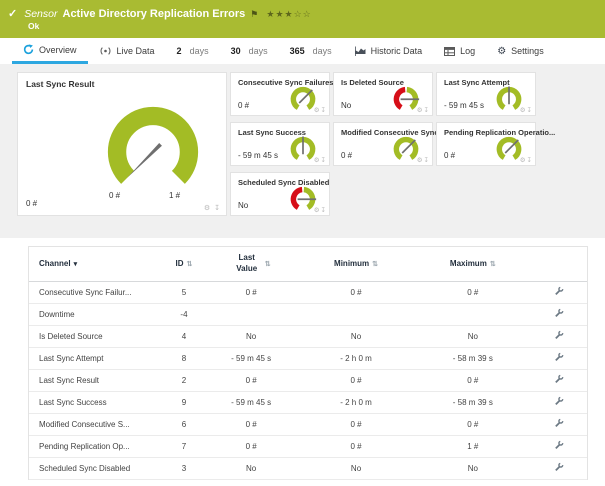  What do you see at coordinates (184, 264) in the screenshot?
I see `column-header-id: ID ⇅` at bounding box center [184, 264].